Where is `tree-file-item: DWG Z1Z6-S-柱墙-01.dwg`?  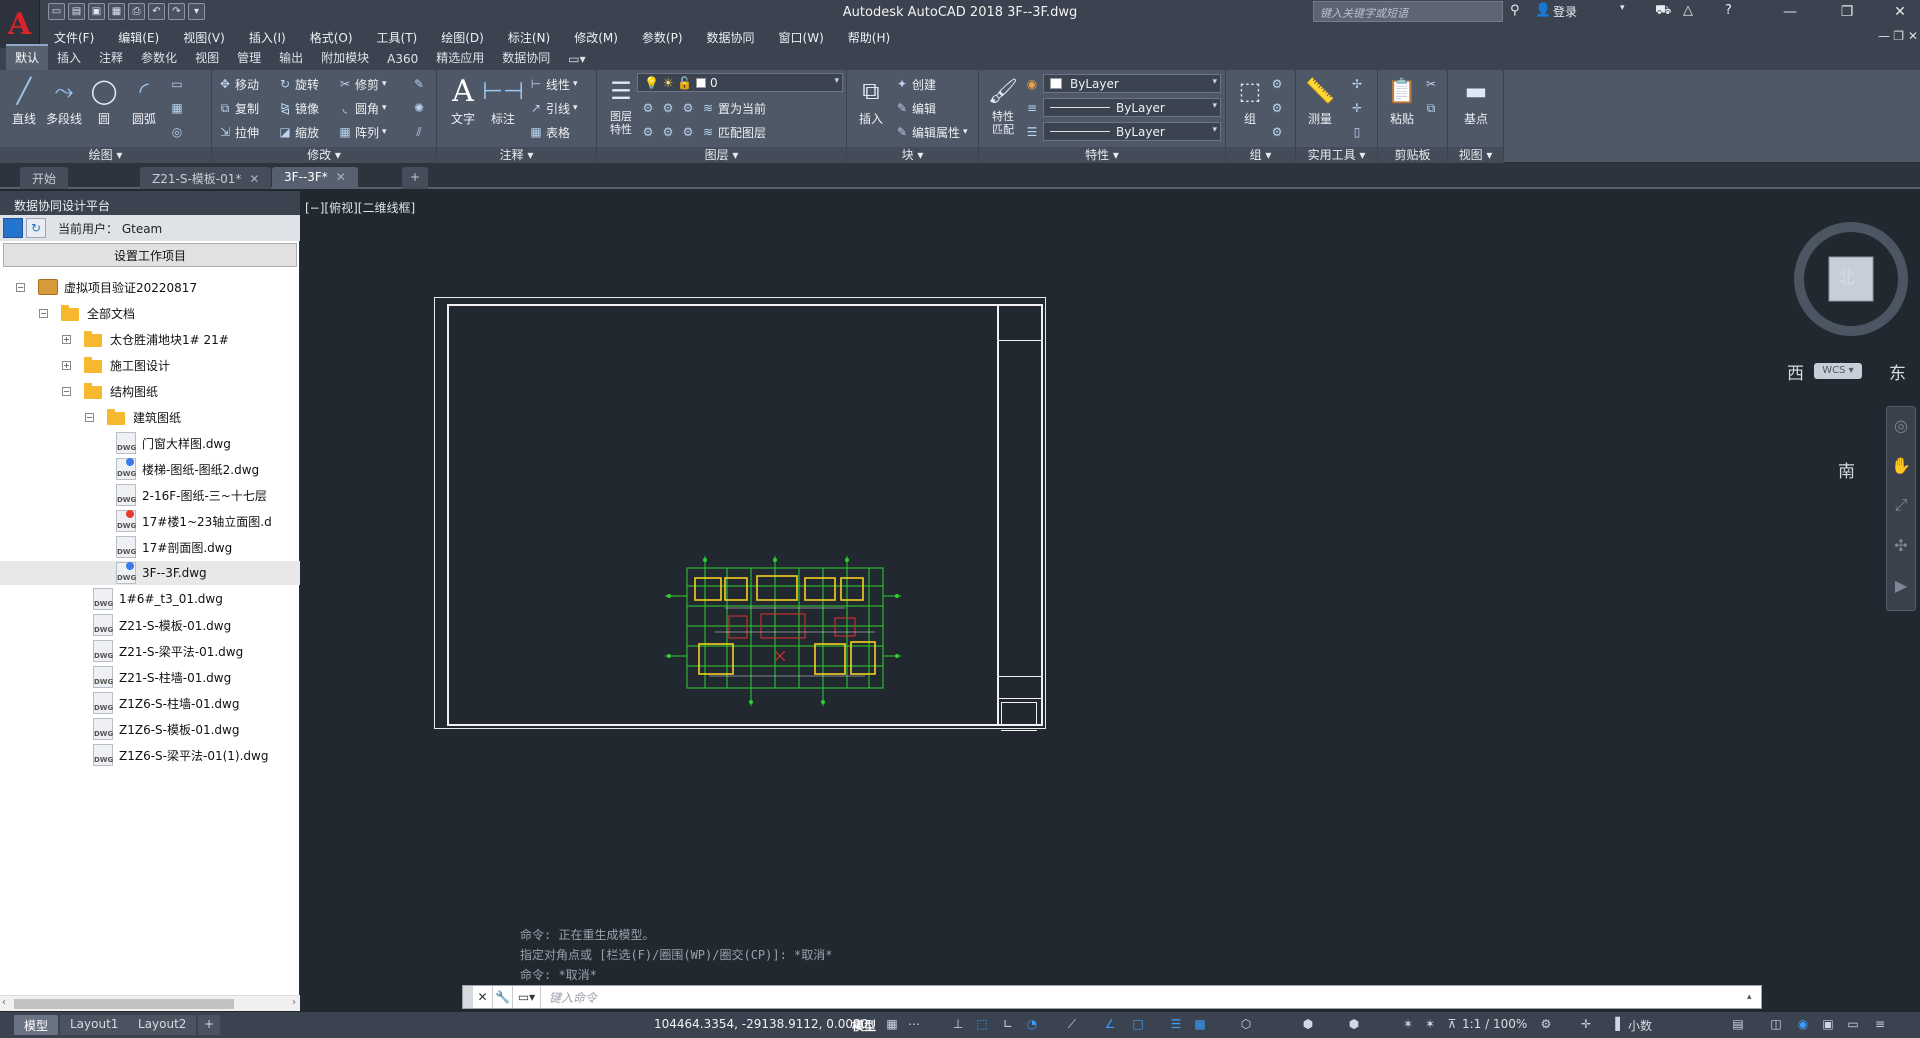 tree-file-item: DWG Z1Z6-S-柱墙-01.dwg is located at coordinates (150, 703).